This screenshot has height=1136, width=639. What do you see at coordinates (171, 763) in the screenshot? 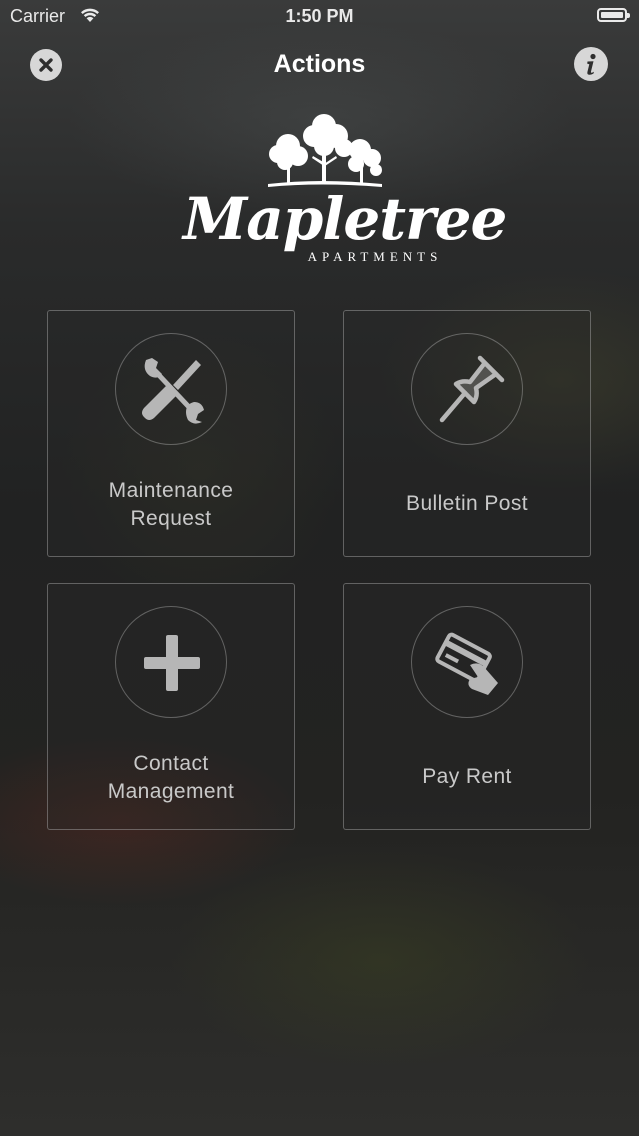
I see `tile-label-line: Contact` at bounding box center [171, 763].